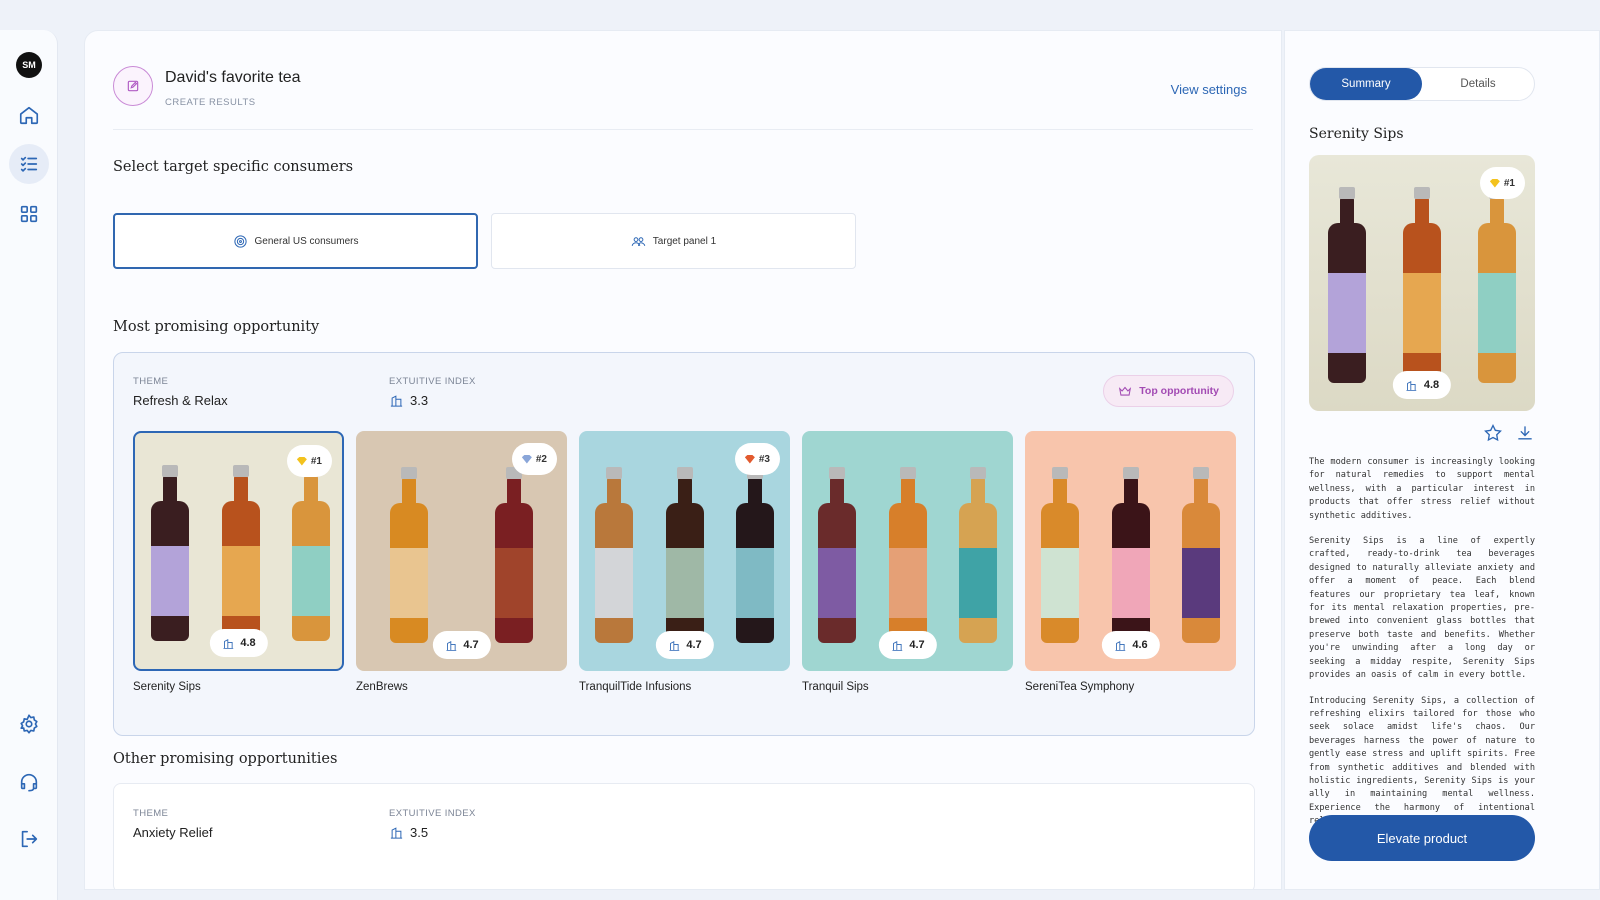  Describe the element at coordinates (835, 687) in the screenshot. I see `product-name: Tranquil Sips` at that location.